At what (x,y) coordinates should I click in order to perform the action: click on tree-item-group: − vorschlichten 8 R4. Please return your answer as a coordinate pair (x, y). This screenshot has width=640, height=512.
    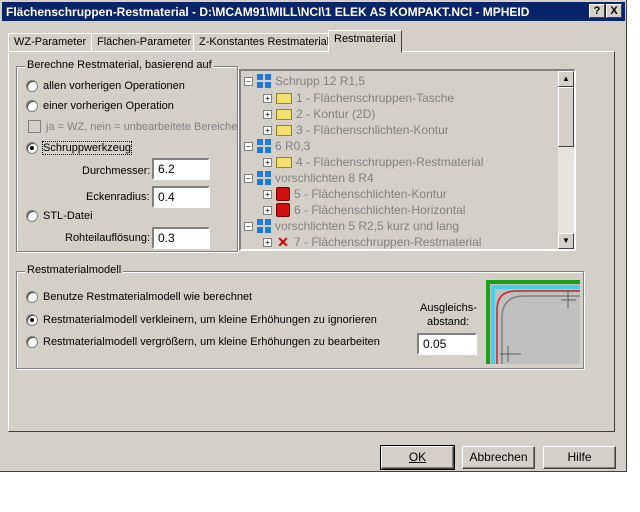
    Looking at the image, I should click on (309, 178).